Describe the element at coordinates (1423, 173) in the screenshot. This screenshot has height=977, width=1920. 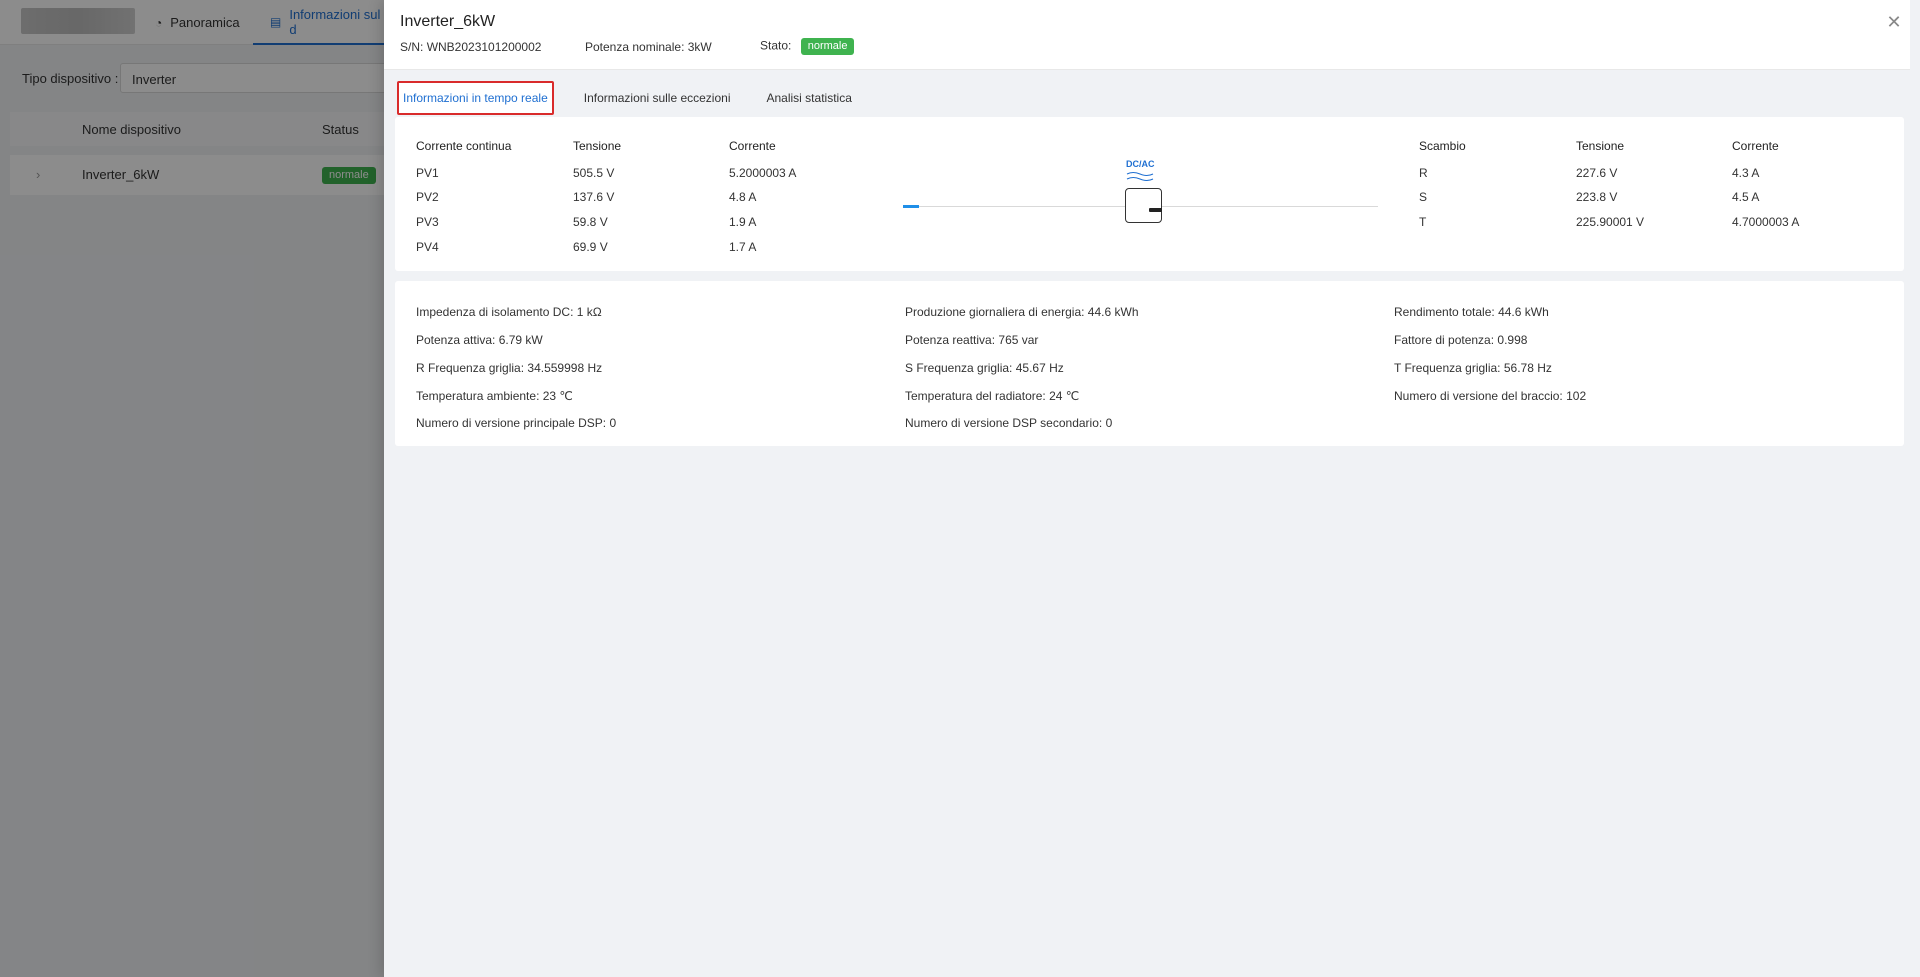
I see `ac-row-phase: R` at that location.